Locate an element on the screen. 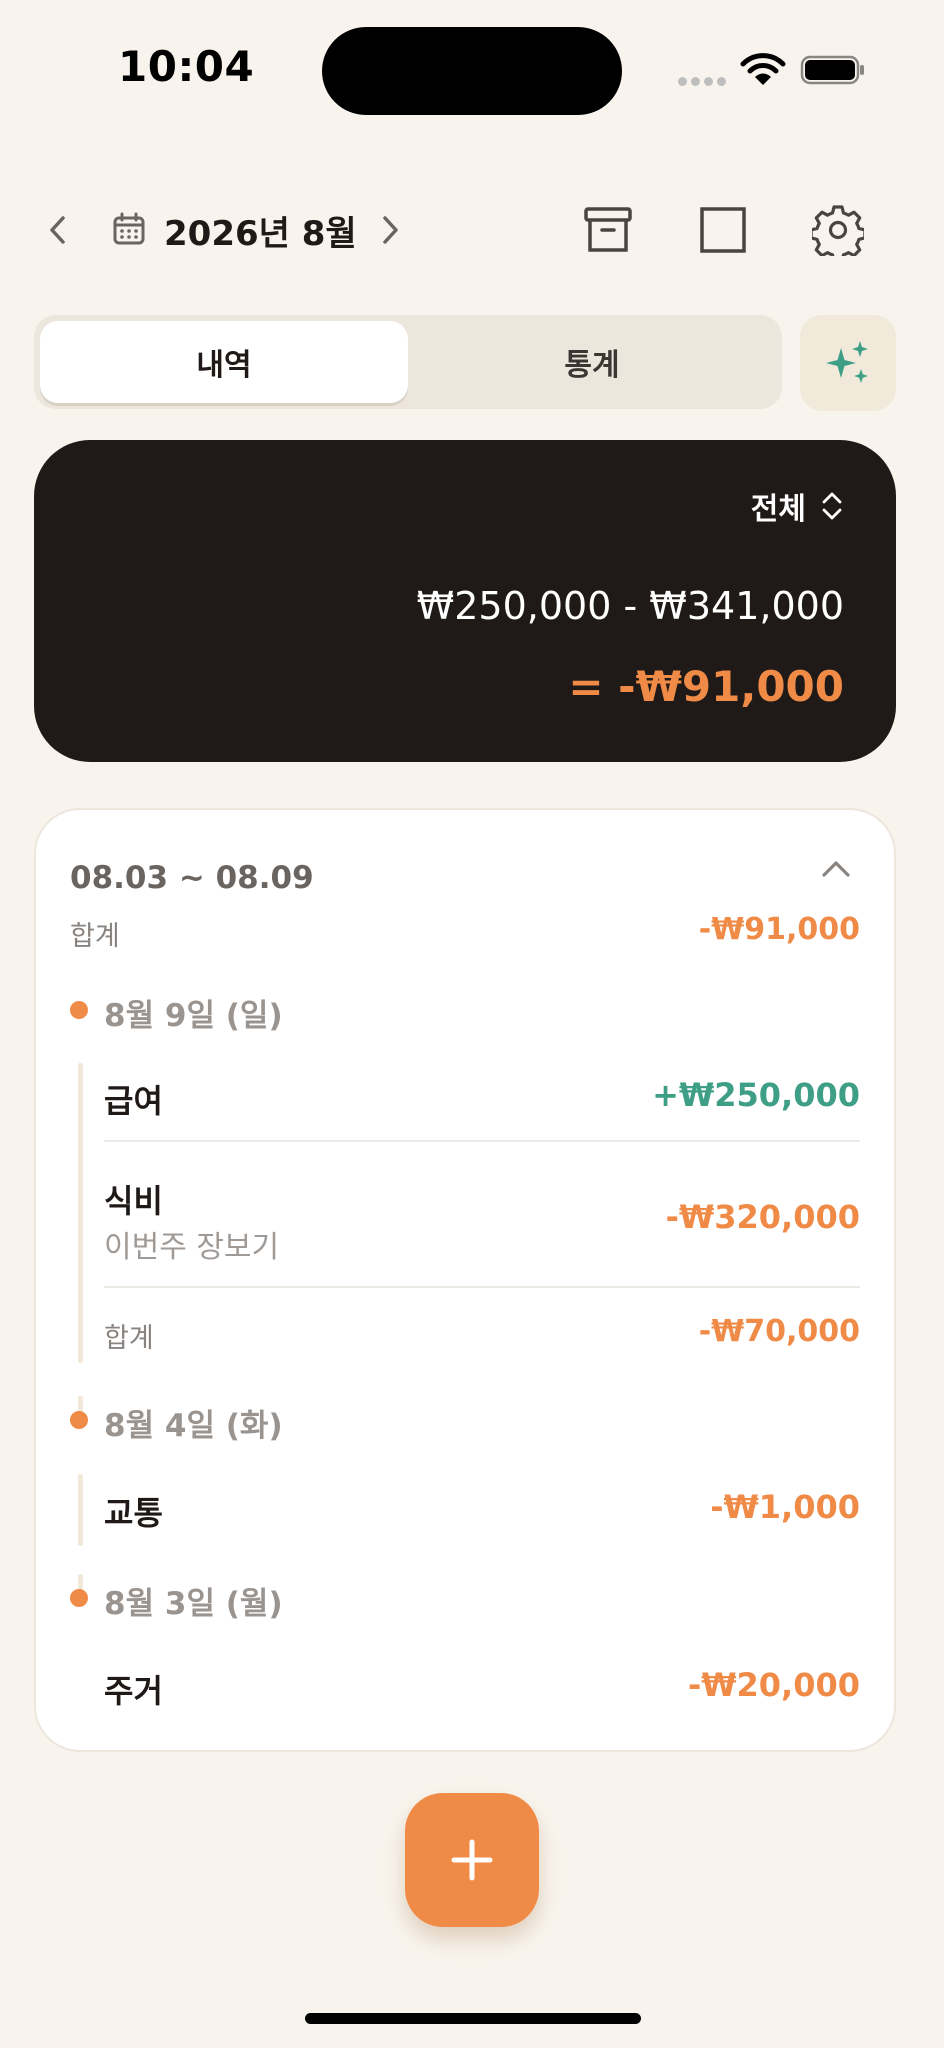 Image resolution: width=944 pixels, height=2048 pixels. transaction-category: 식비 is located at coordinates (133, 1201).